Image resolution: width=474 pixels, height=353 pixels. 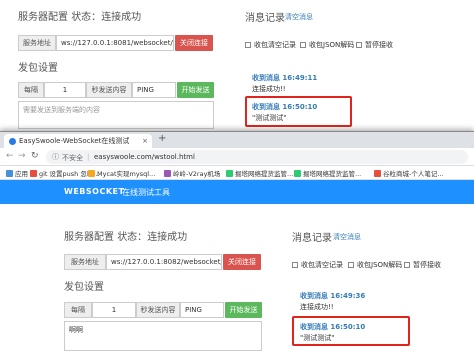 I want to click on apps-icon, so click(x=9, y=173).